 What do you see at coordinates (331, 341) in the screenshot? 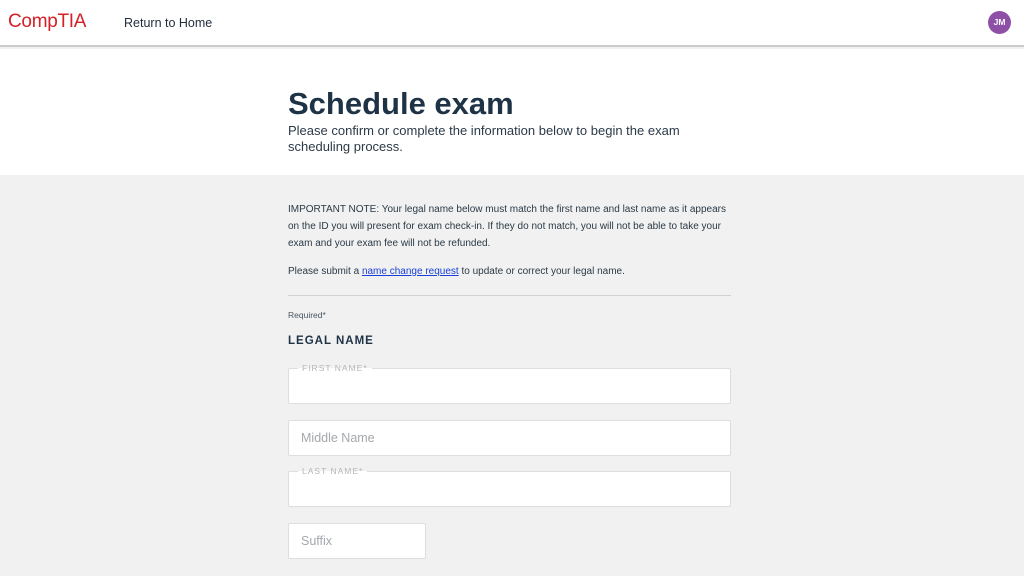
I see `legal-name-heading: LEGAL NAME` at bounding box center [331, 341].